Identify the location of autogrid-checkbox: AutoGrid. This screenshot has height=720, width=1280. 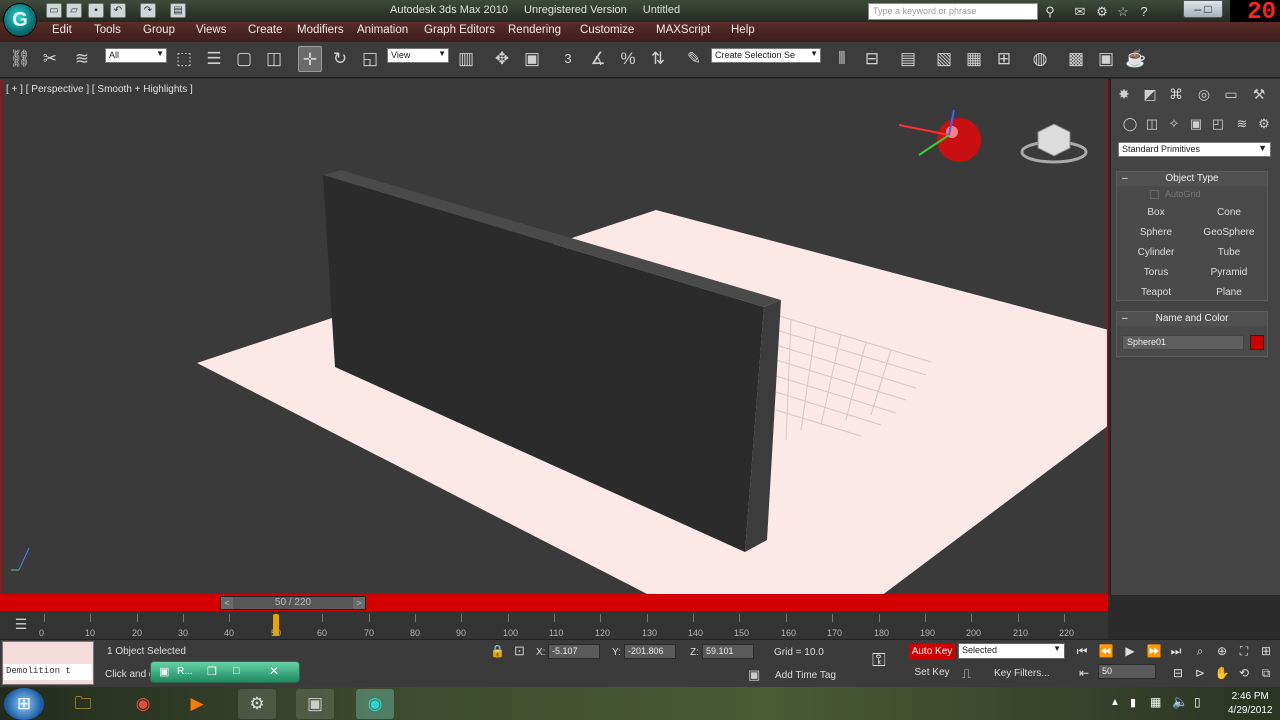
(1175, 194).